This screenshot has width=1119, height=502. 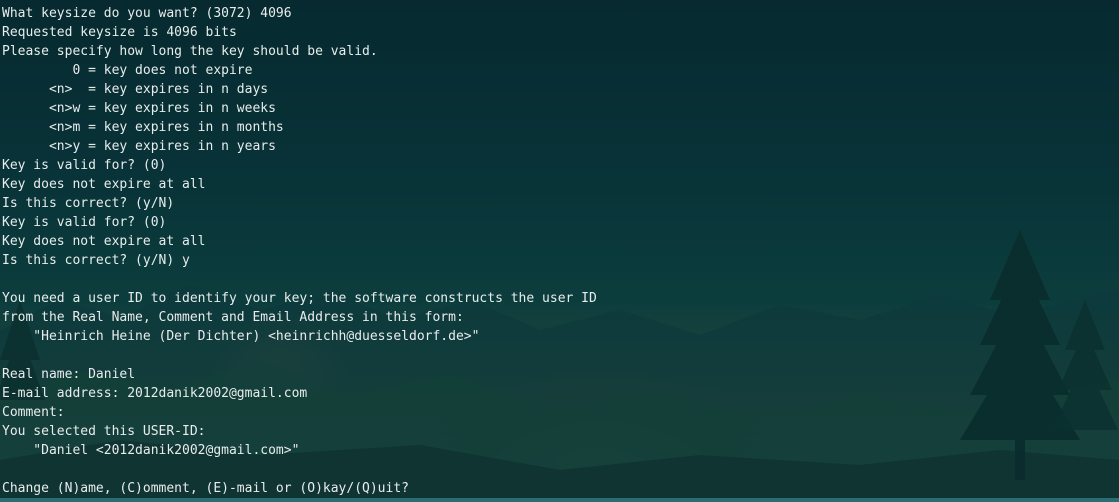 What do you see at coordinates (135, 89) in the screenshot?
I see `terminal-line: <n> = key expires in n days` at bounding box center [135, 89].